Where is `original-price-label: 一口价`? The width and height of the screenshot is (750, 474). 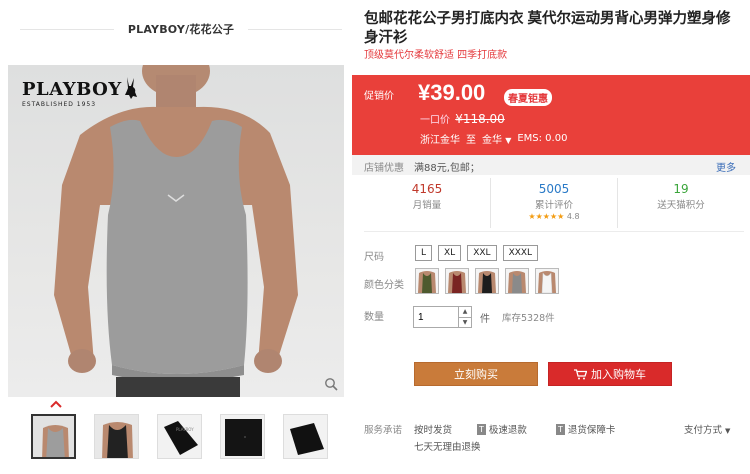 original-price-label: 一口价 is located at coordinates (435, 120).